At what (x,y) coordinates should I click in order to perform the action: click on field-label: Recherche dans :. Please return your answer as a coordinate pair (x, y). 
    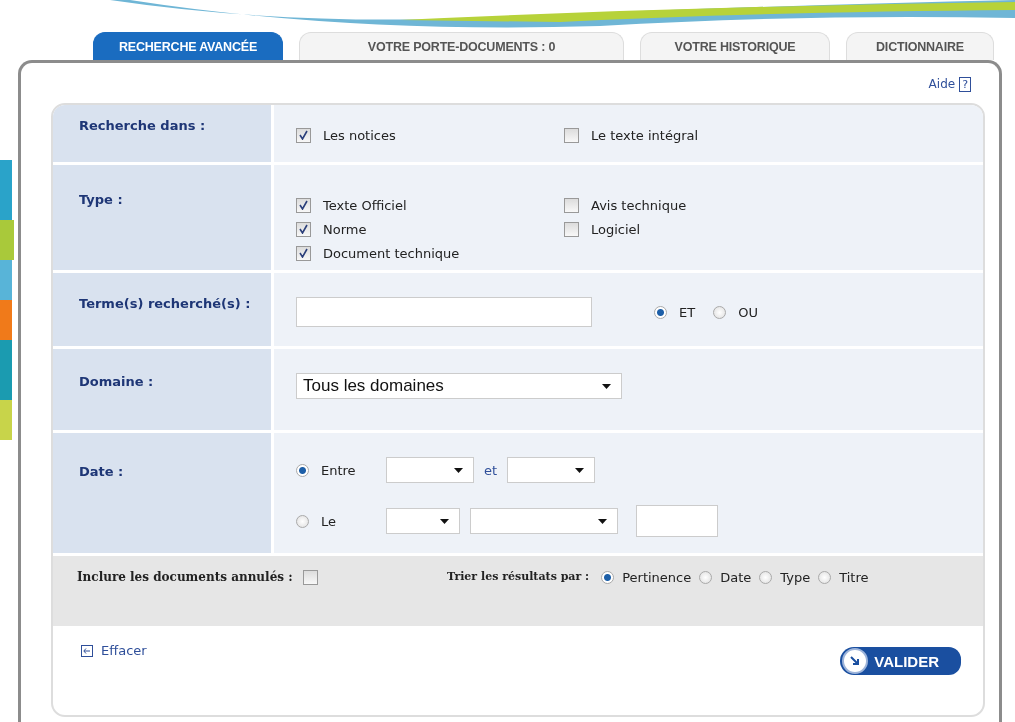
    Looking at the image, I should click on (162, 133).